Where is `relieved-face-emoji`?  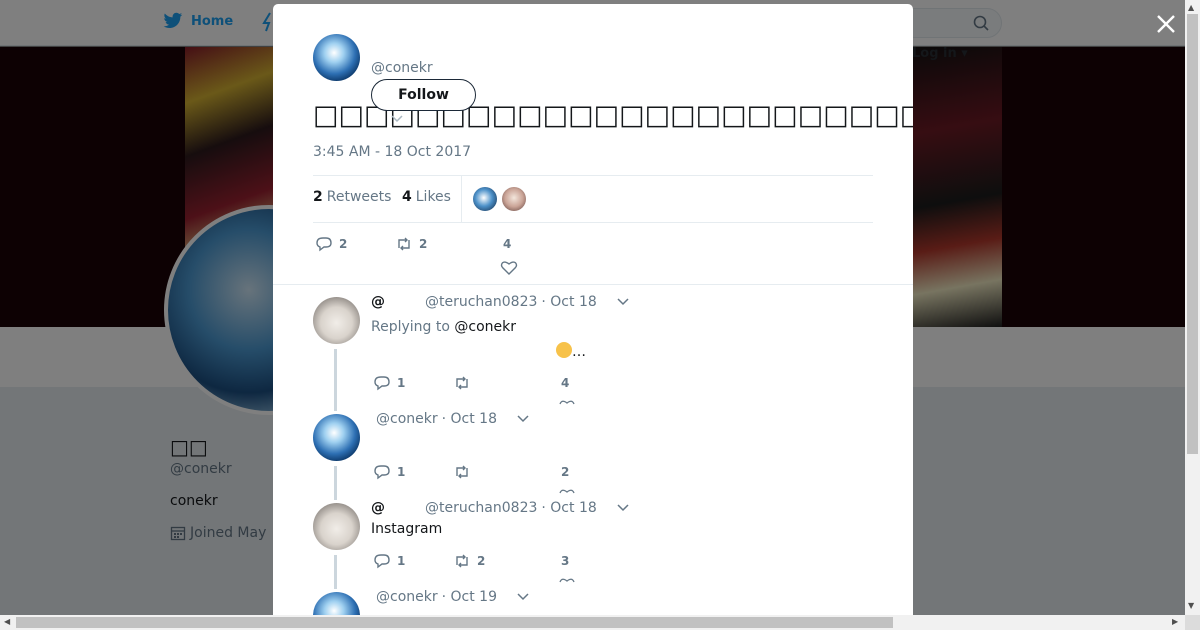 relieved-face-emoji is located at coordinates (564, 350).